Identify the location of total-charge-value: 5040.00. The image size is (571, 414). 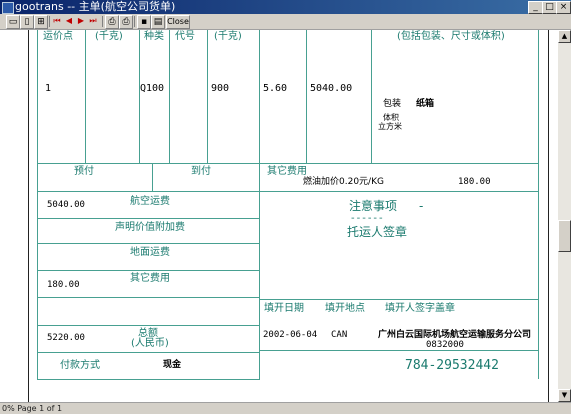
(331, 88).